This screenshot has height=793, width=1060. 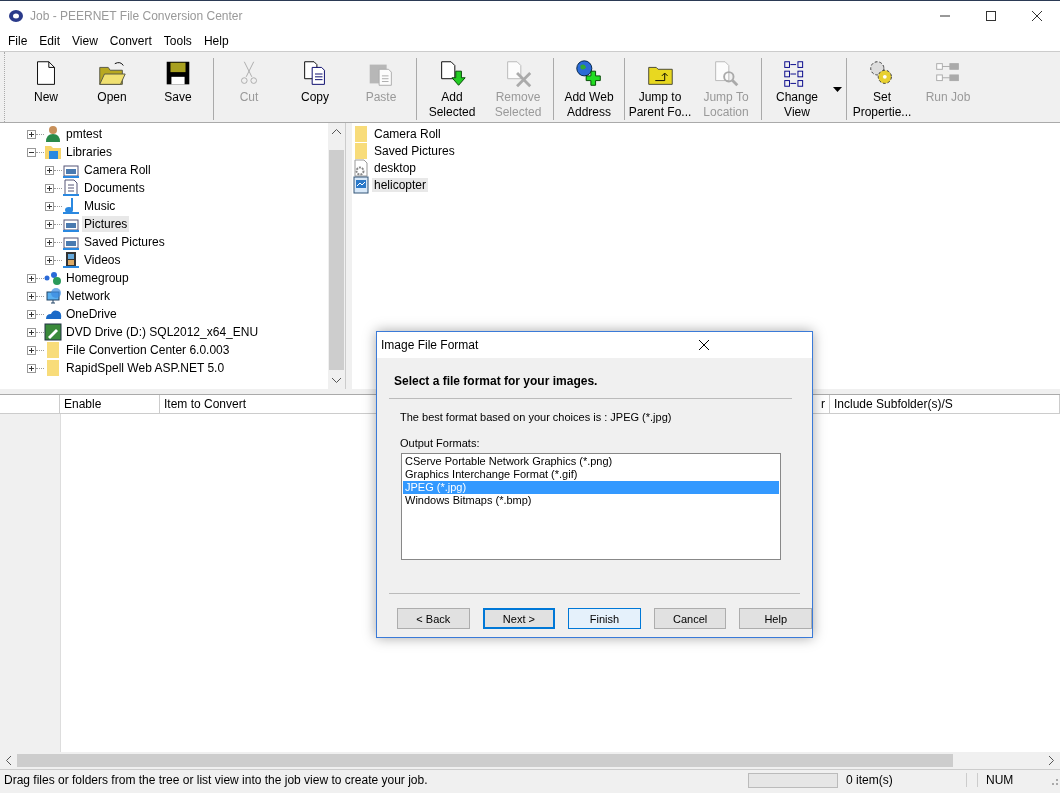 What do you see at coordinates (1011, 780) in the screenshot?
I see `num-lock-indicator: NUM` at bounding box center [1011, 780].